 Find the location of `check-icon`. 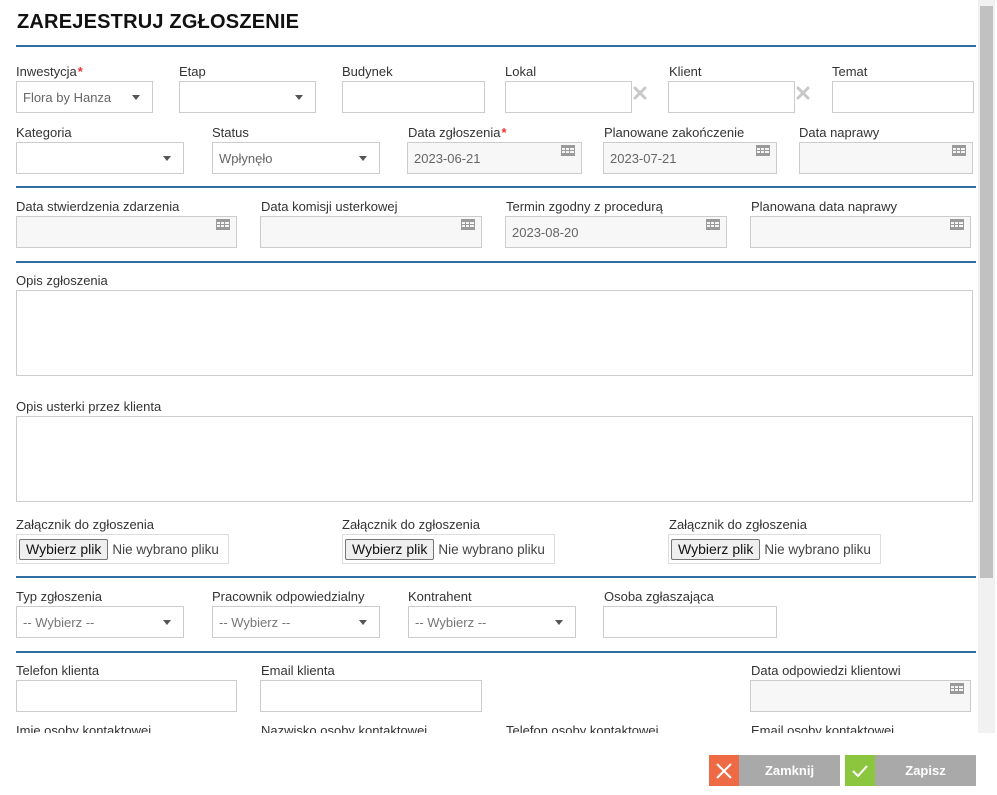

check-icon is located at coordinates (860, 770).